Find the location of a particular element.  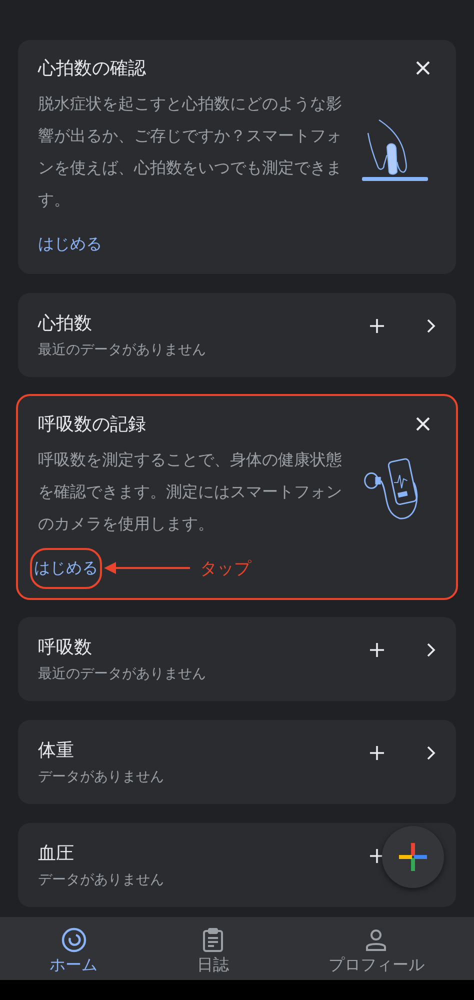

metric-card: 心拍数 最近のデータがありません is located at coordinates (237, 335).